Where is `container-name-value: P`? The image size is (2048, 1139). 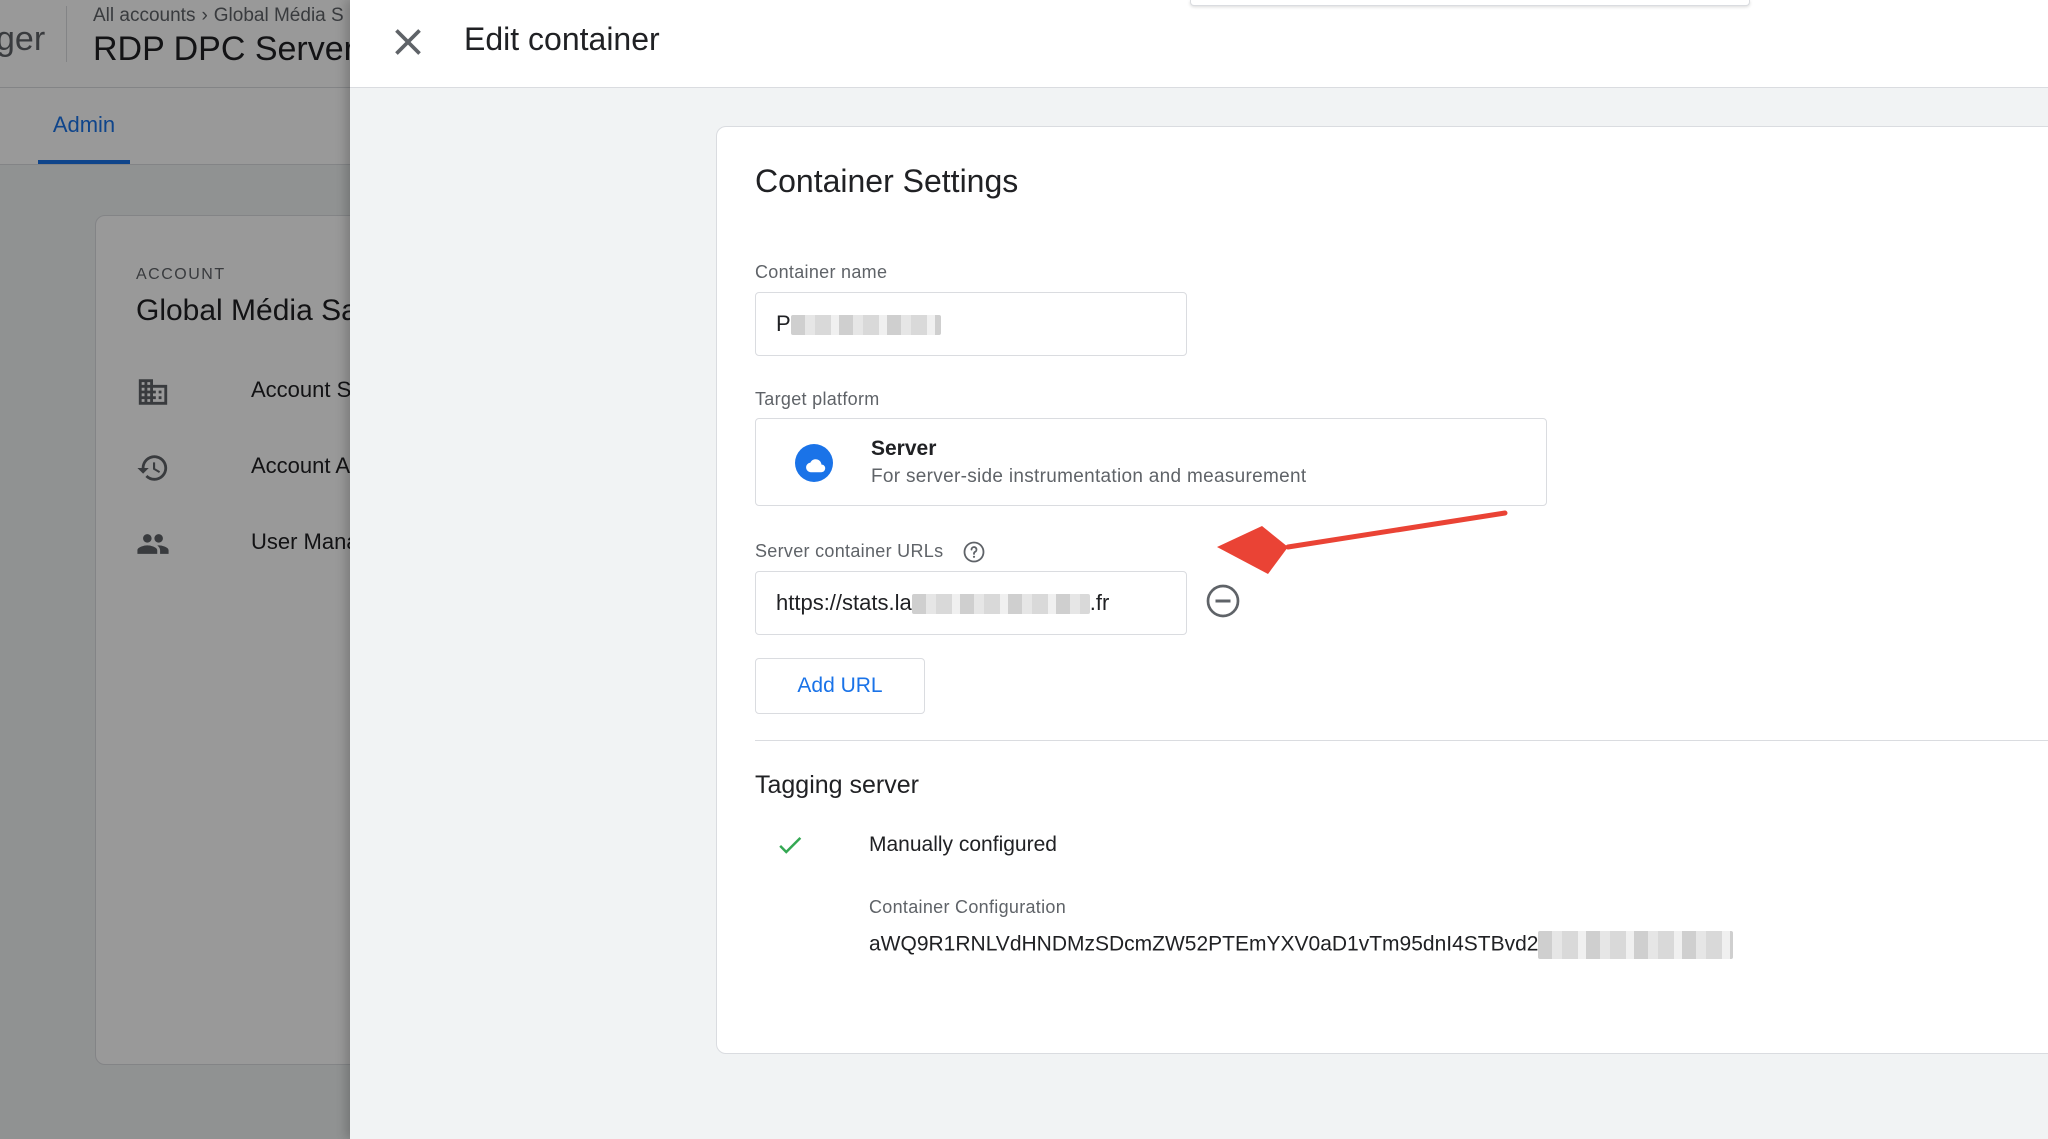
container-name-value: P is located at coordinates (783, 323).